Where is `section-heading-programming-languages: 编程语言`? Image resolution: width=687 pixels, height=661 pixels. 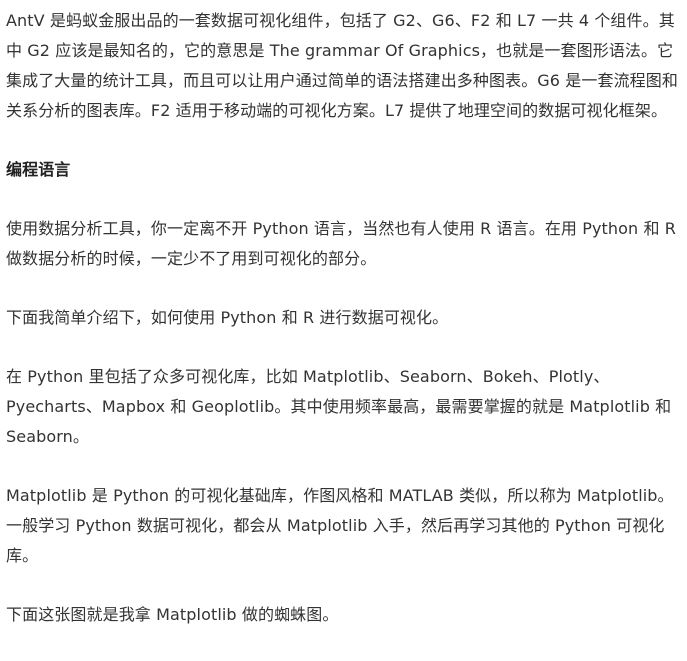
section-heading-programming-languages: 编程语言 is located at coordinates (38, 169).